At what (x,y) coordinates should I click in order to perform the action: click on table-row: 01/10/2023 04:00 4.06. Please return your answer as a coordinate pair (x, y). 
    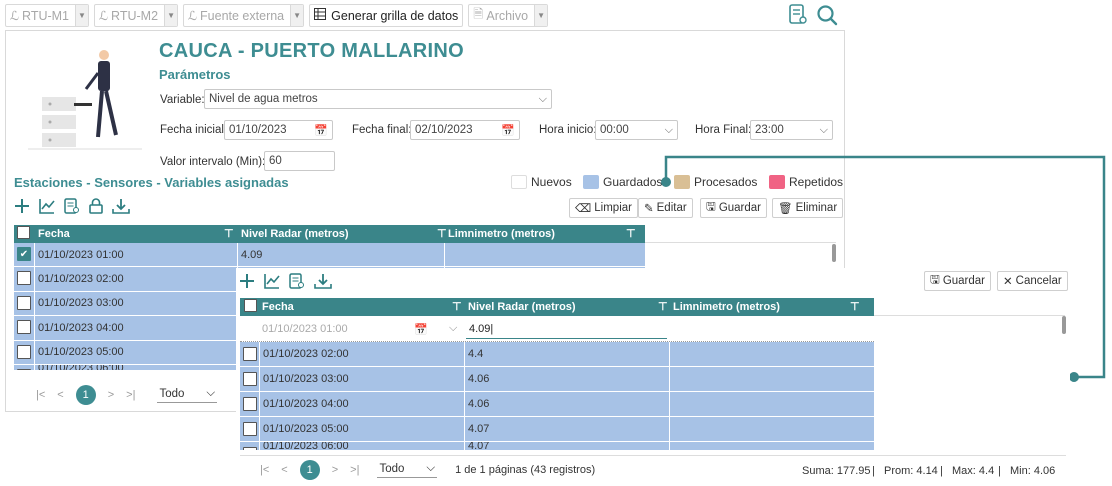
    Looking at the image, I should click on (557, 404).